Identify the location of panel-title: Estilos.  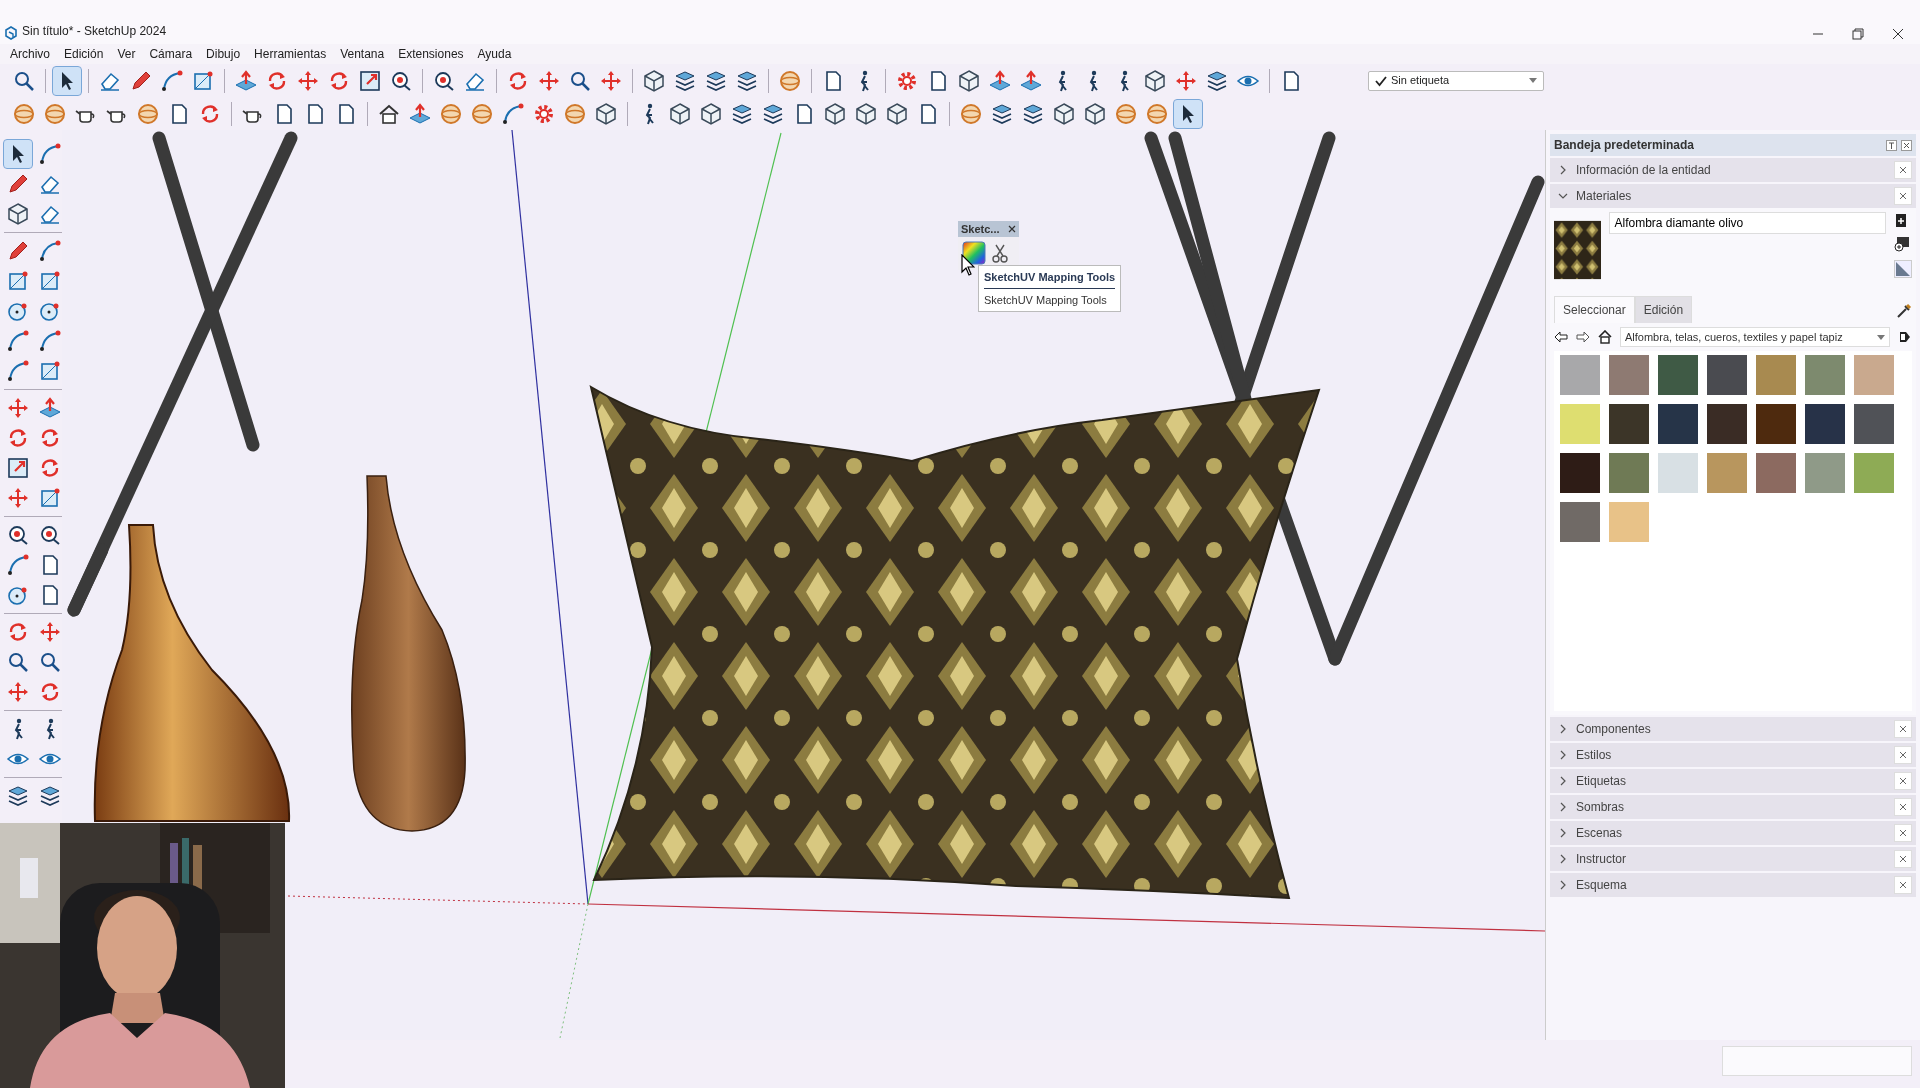
(1594, 755).